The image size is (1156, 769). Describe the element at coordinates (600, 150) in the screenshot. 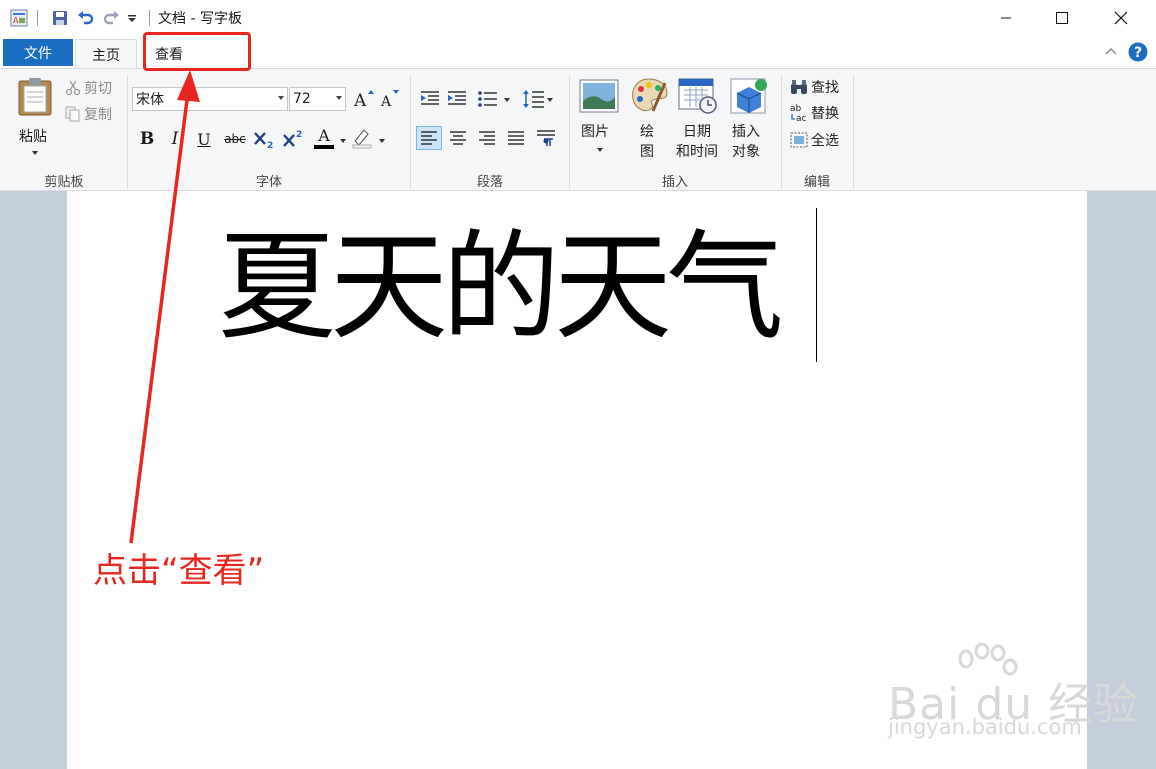

I see `picture-dropdown-icon` at that location.